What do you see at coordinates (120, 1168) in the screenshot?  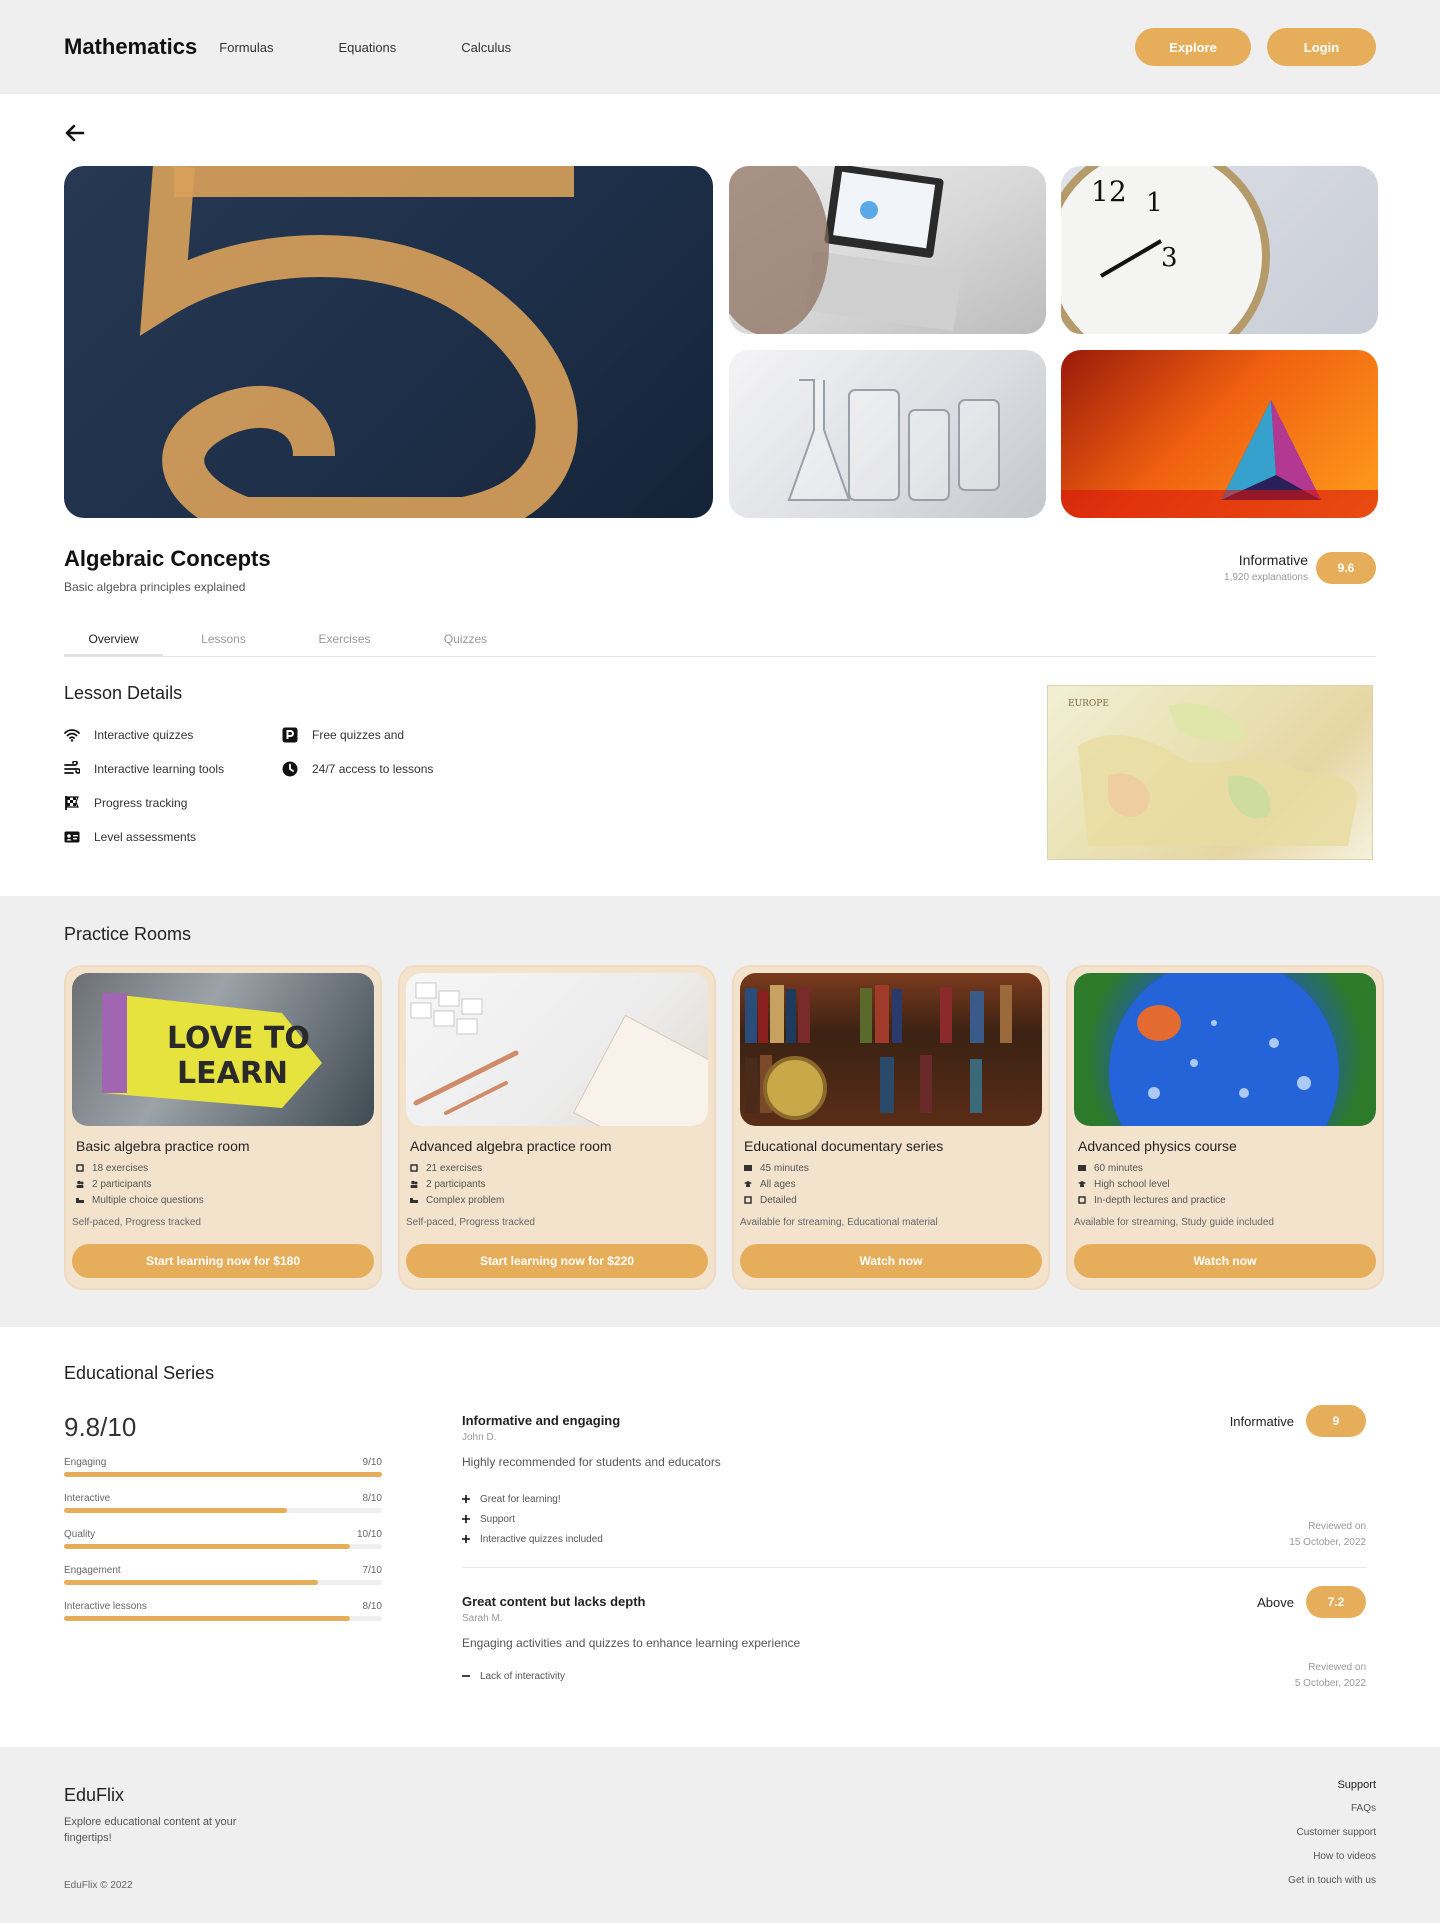 I see `card-detail-text: 18 exercises` at bounding box center [120, 1168].